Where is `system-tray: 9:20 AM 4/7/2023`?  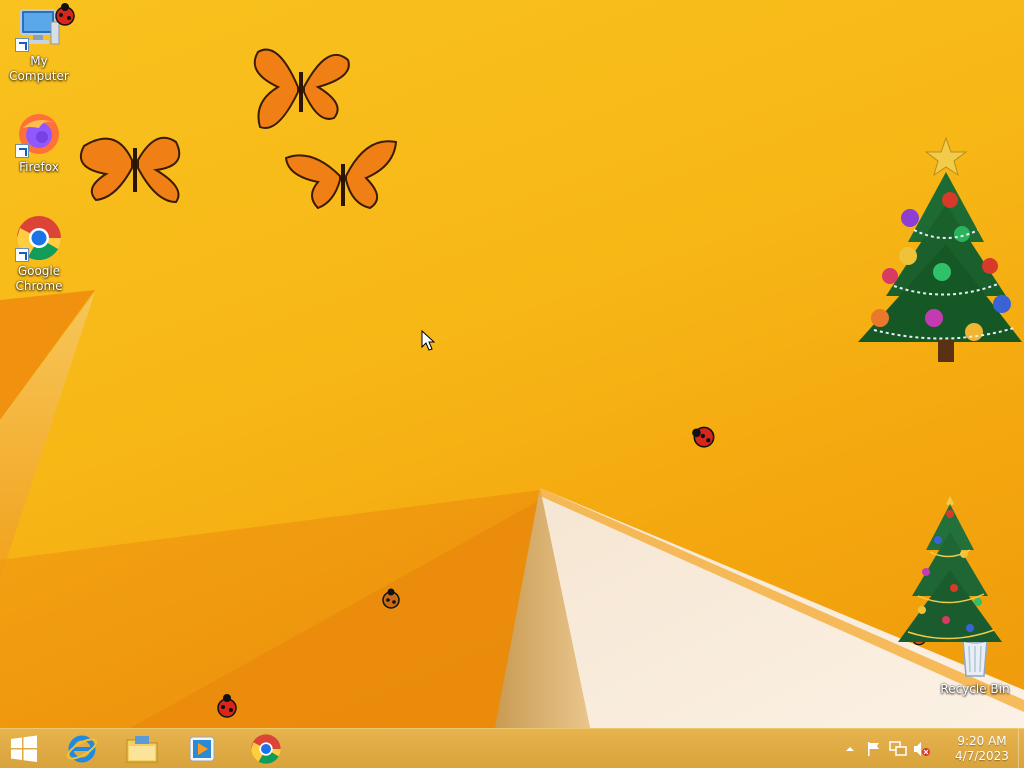 system-tray: 9:20 AM 4/7/2023 is located at coordinates (931, 748).